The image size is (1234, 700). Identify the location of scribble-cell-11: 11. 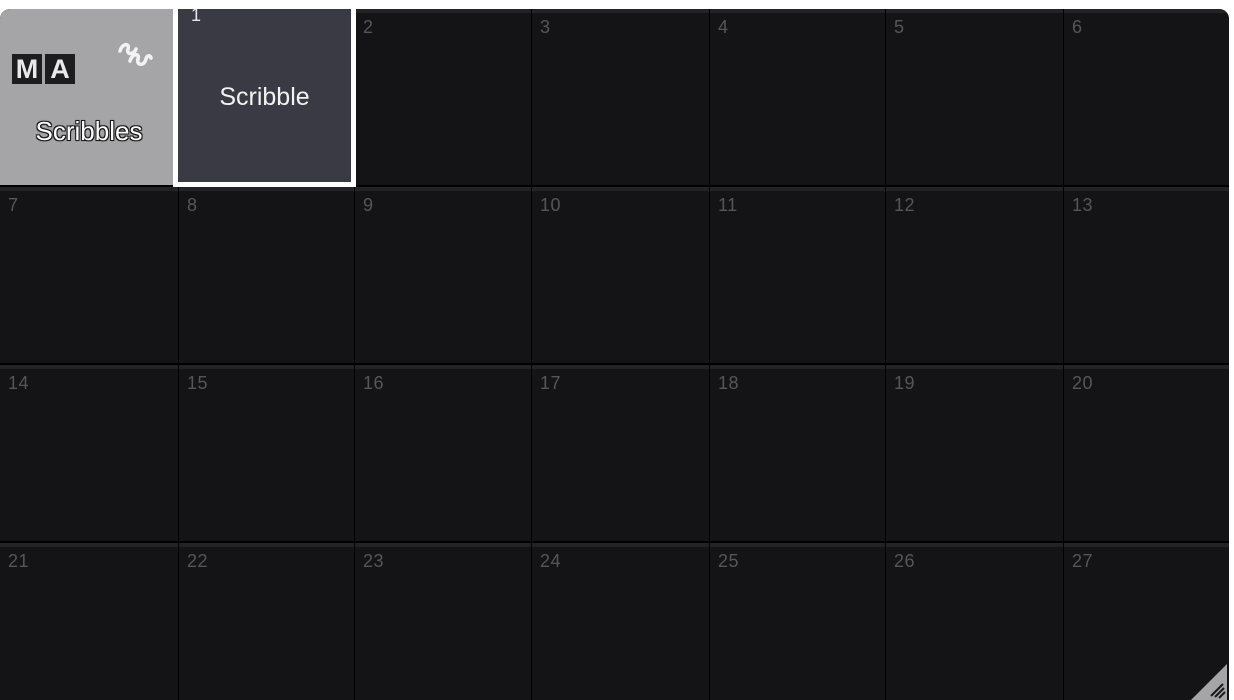
(797, 275).